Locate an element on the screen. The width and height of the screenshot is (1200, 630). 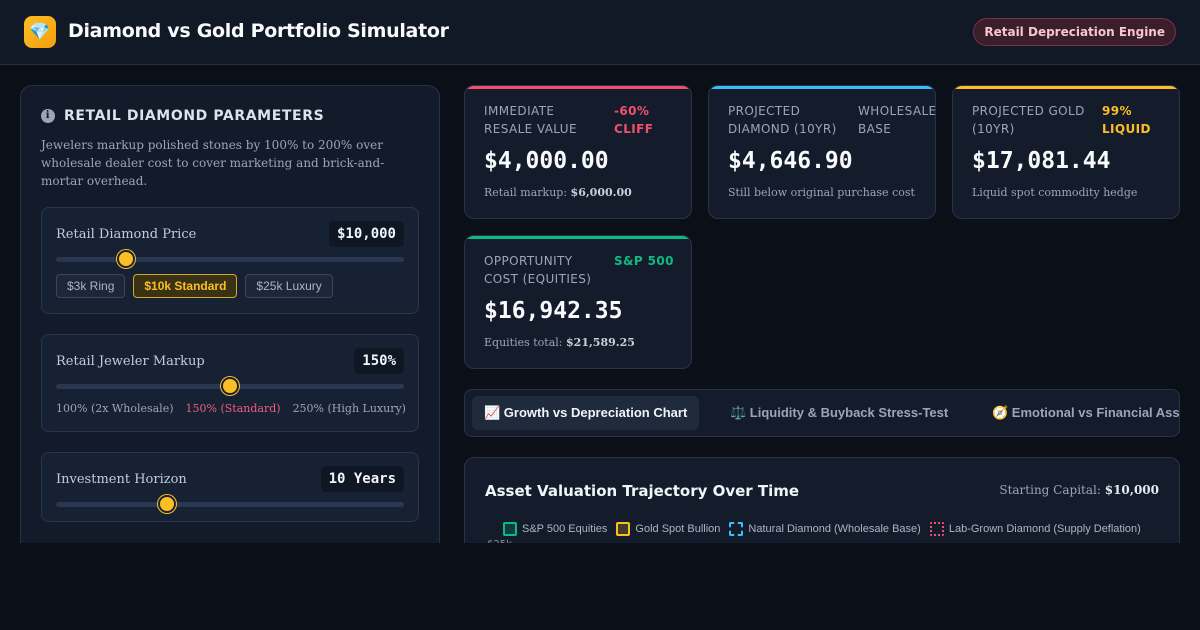
card-label: PROJECTED GOLD (10YR) is located at coordinates (1028, 120).